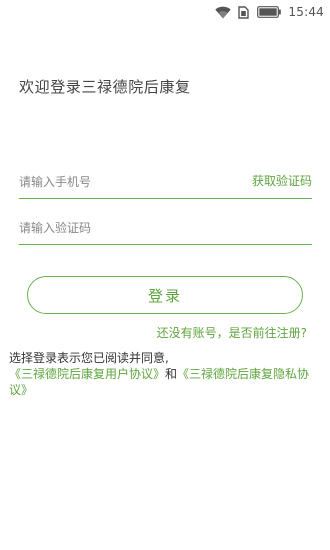 The image size is (330, 550). I want to click on login-button: 登录, so click(165, 295).